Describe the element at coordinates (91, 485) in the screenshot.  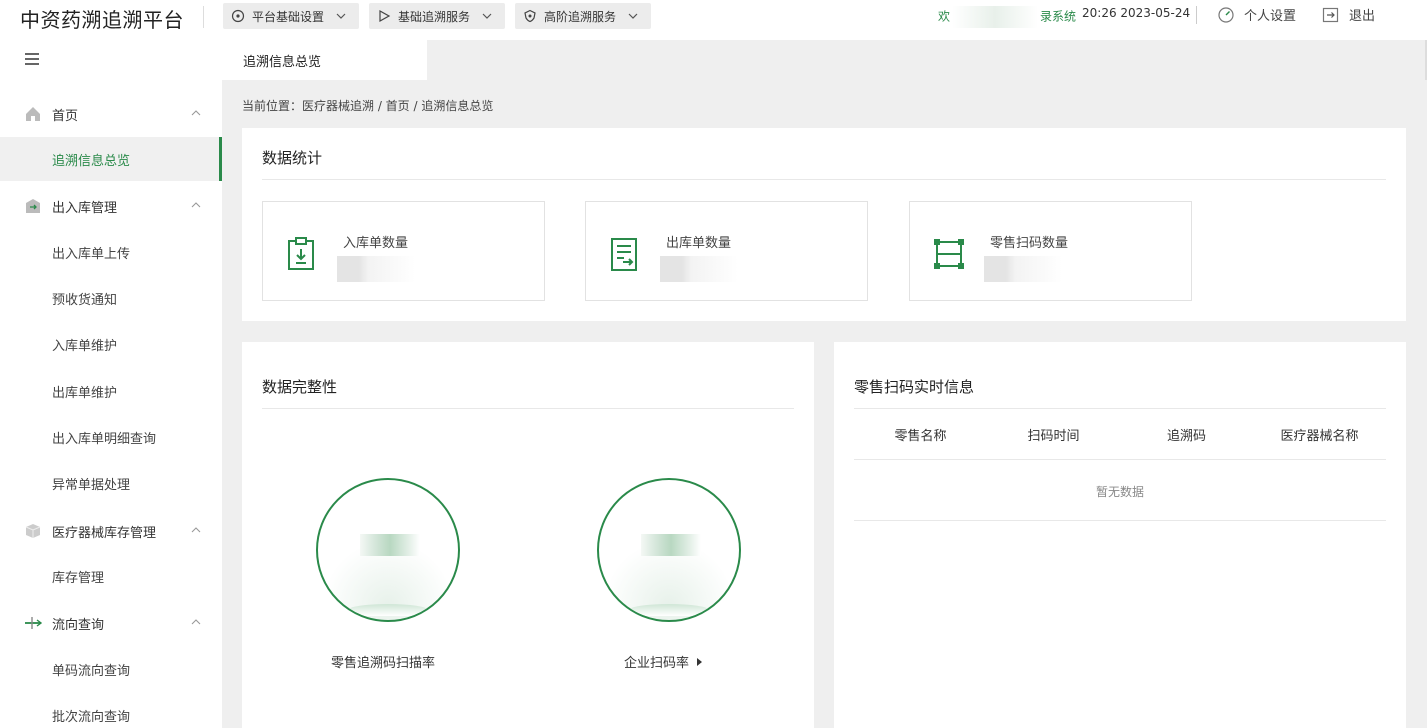
I see `sidebar-item-label: 异常单据处理` at that location.